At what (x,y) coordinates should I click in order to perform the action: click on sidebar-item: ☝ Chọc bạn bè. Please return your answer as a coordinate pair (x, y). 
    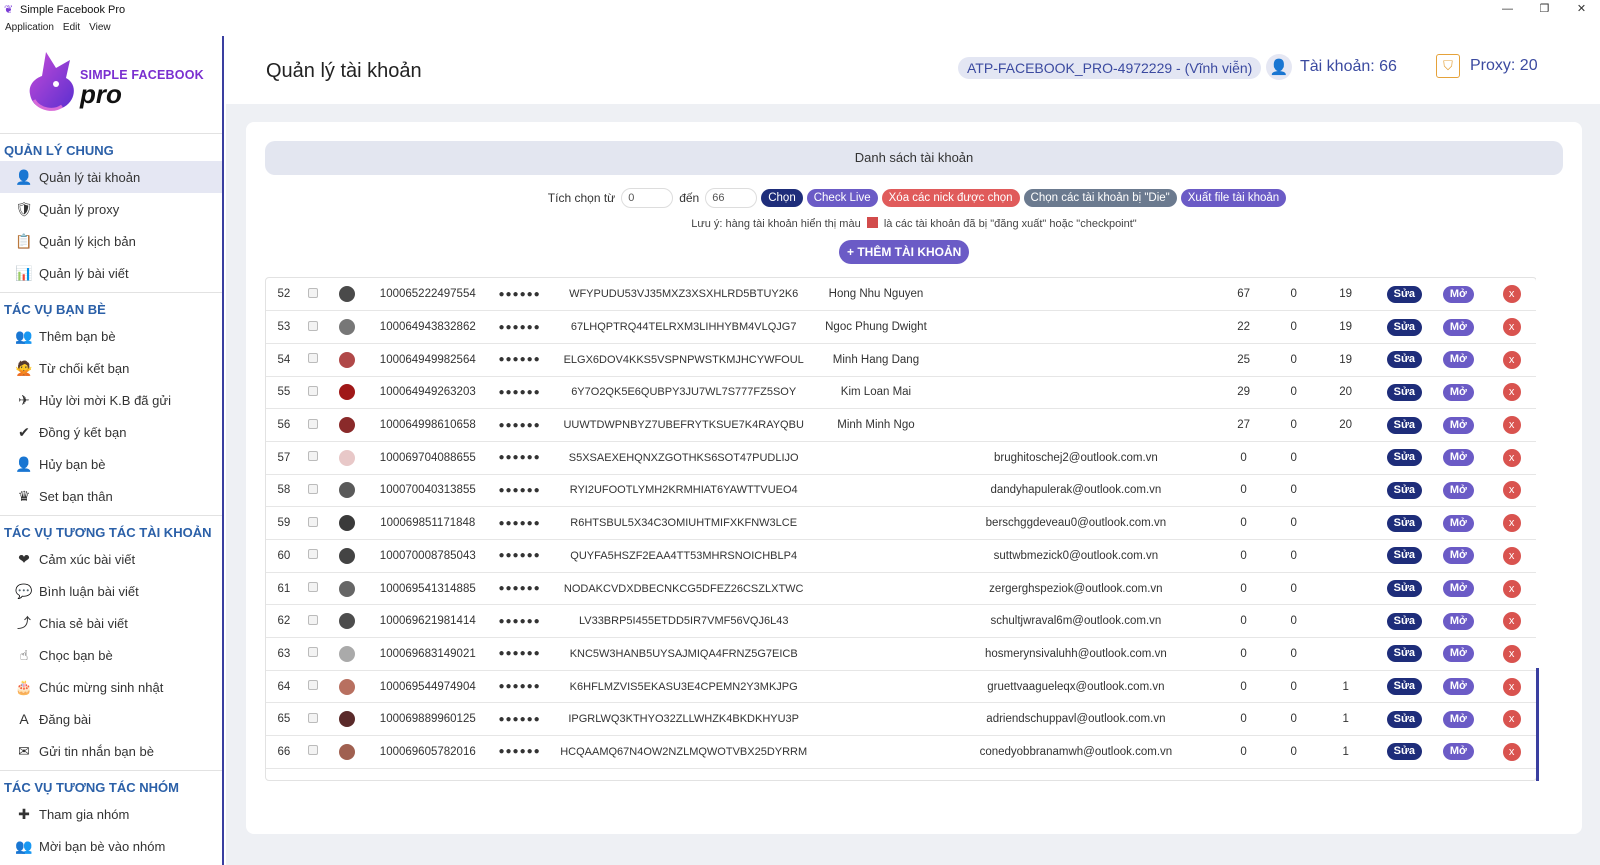
    Looking at the image, I should click on (111, 655).